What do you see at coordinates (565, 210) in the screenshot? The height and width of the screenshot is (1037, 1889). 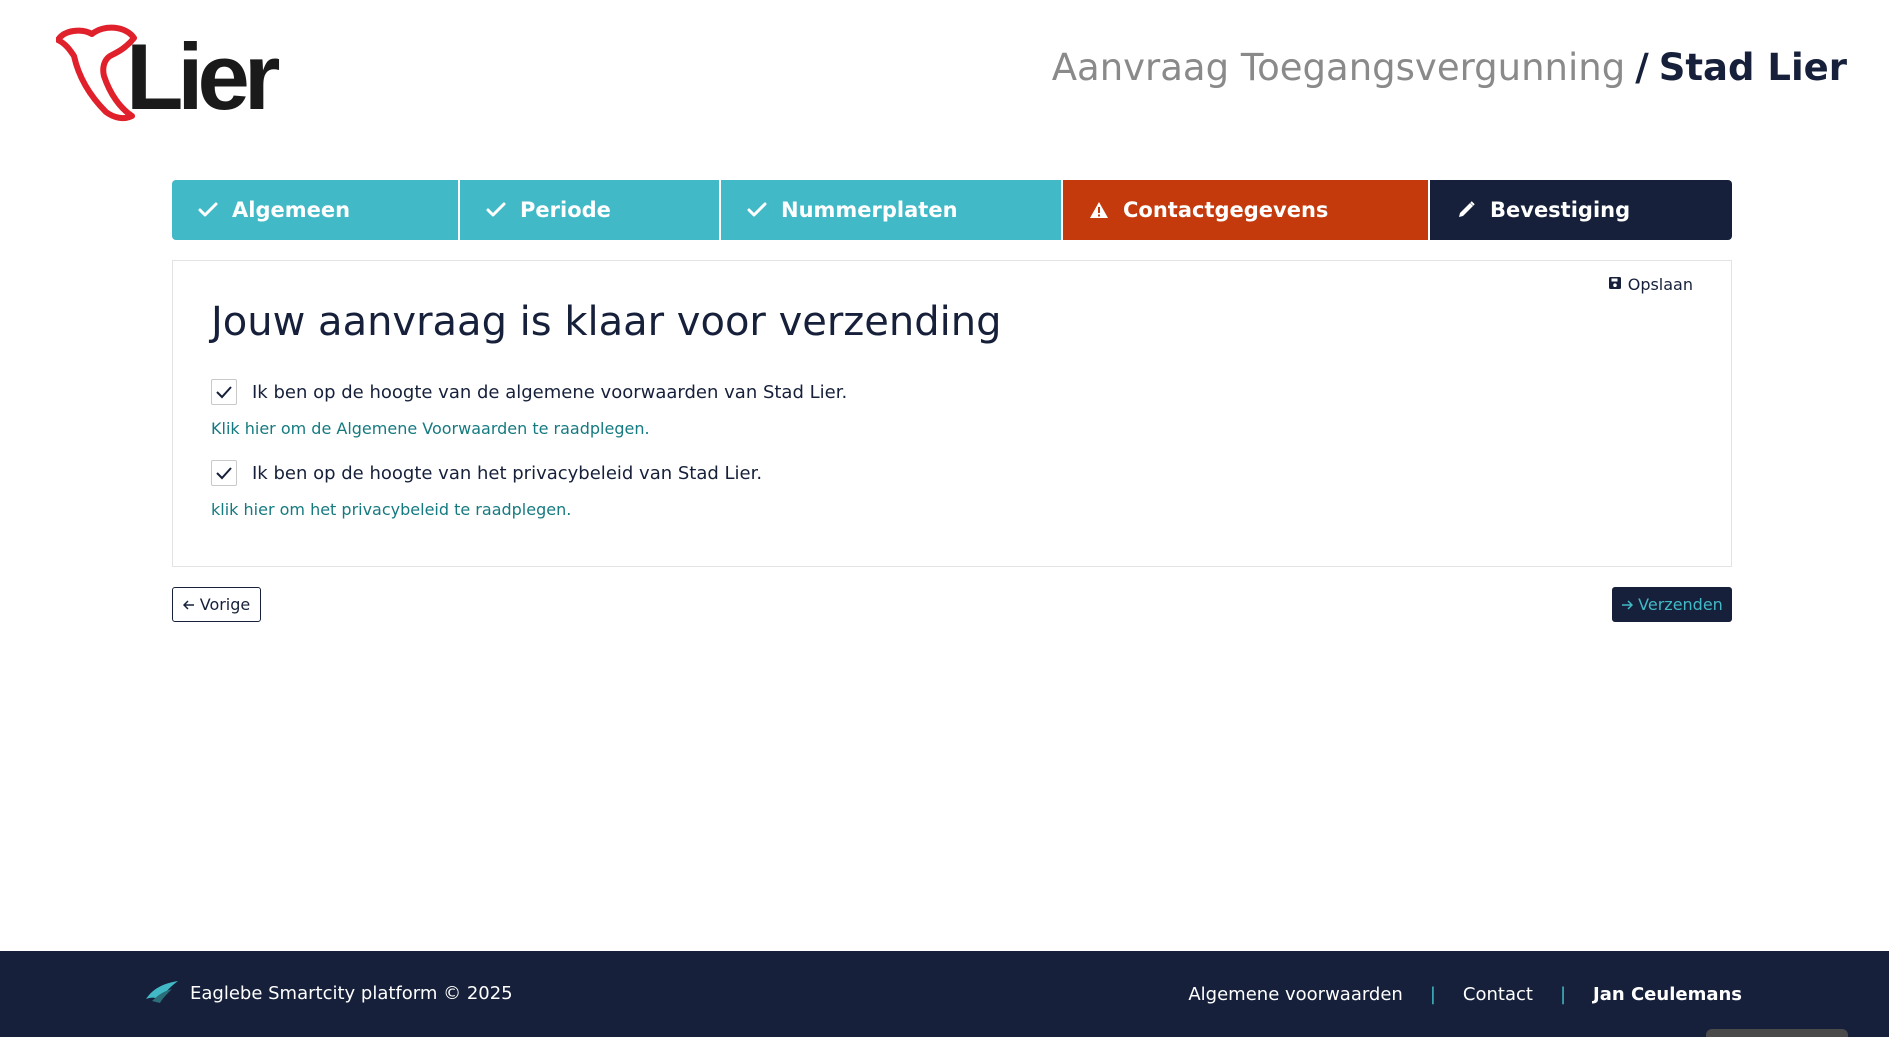 I see `step-label: Periode` at bounding box center [565, 210].